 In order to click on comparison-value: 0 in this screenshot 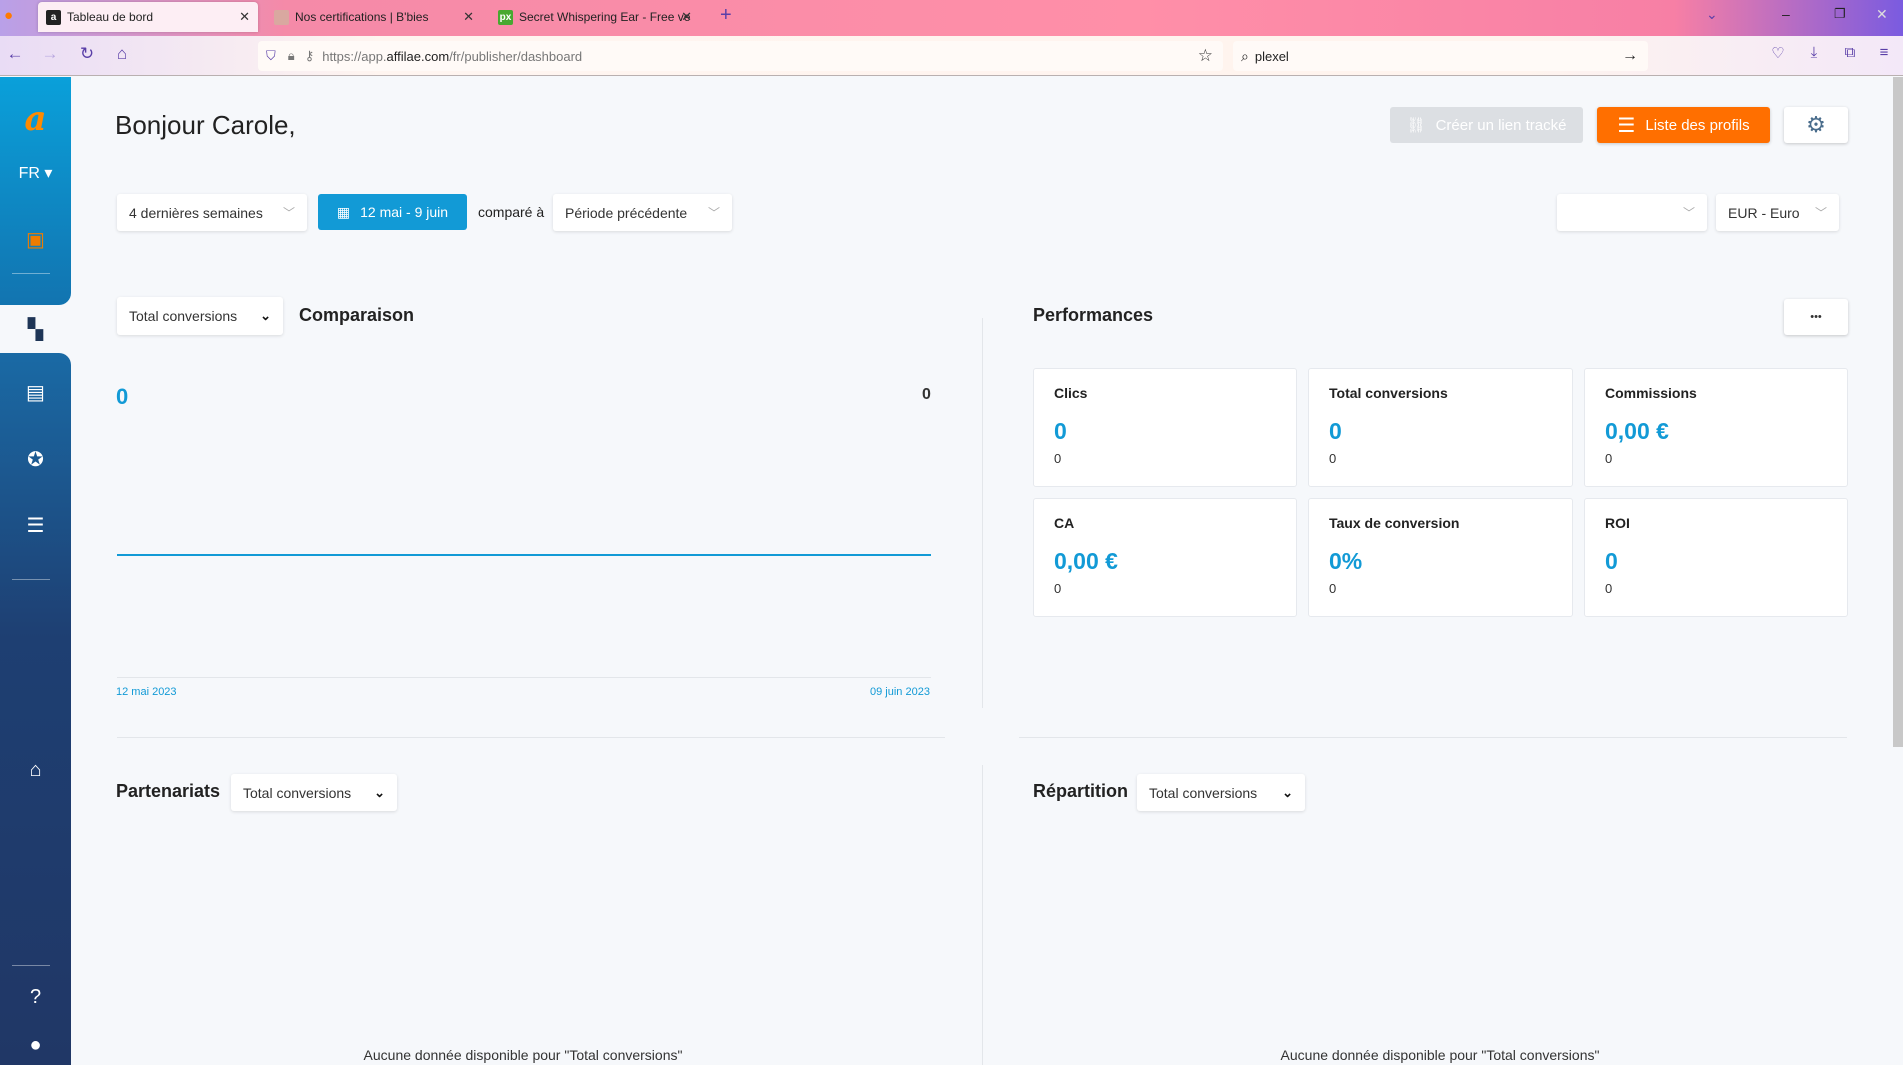, I will do `click(122, 396)`.